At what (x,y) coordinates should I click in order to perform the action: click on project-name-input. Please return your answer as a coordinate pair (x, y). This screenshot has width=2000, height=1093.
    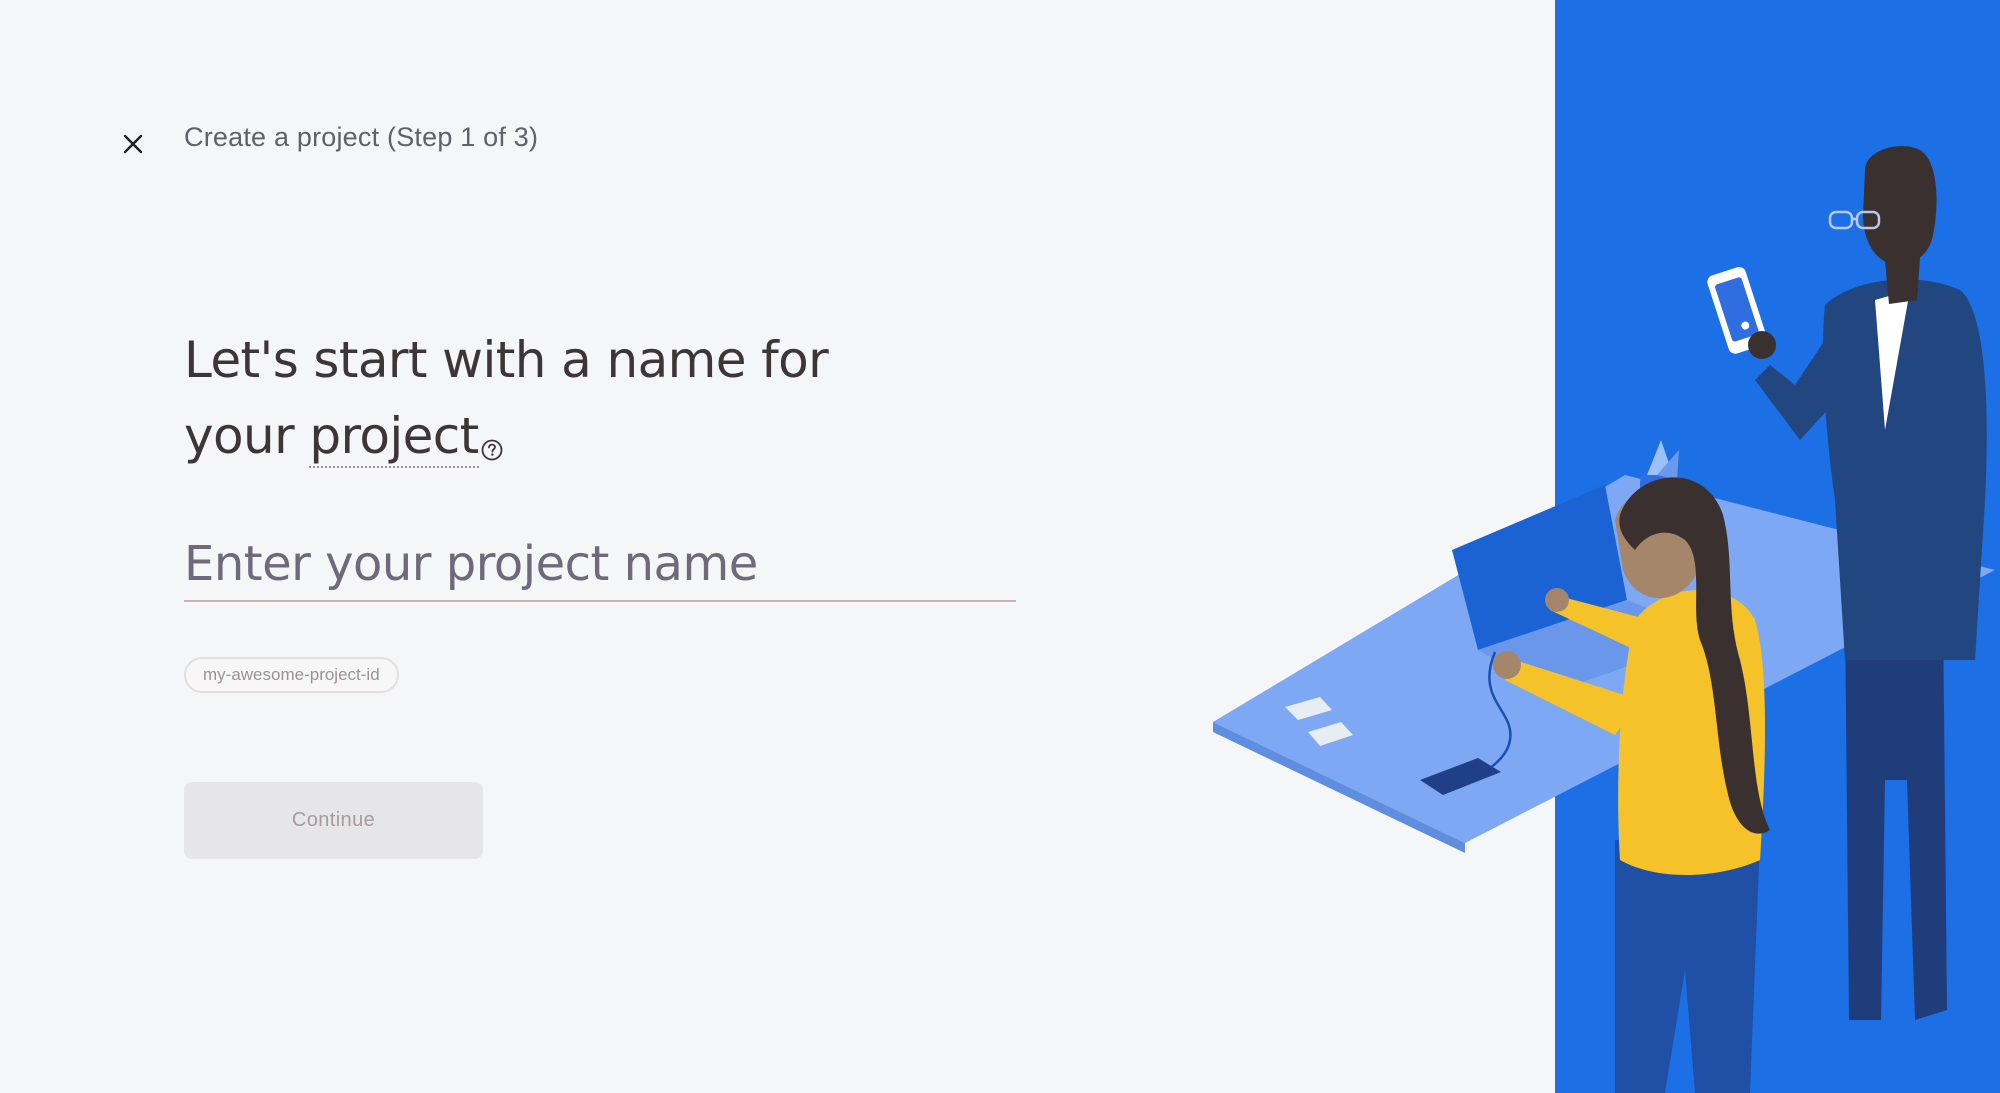
    Looking at the image, I should click on (600, 565).